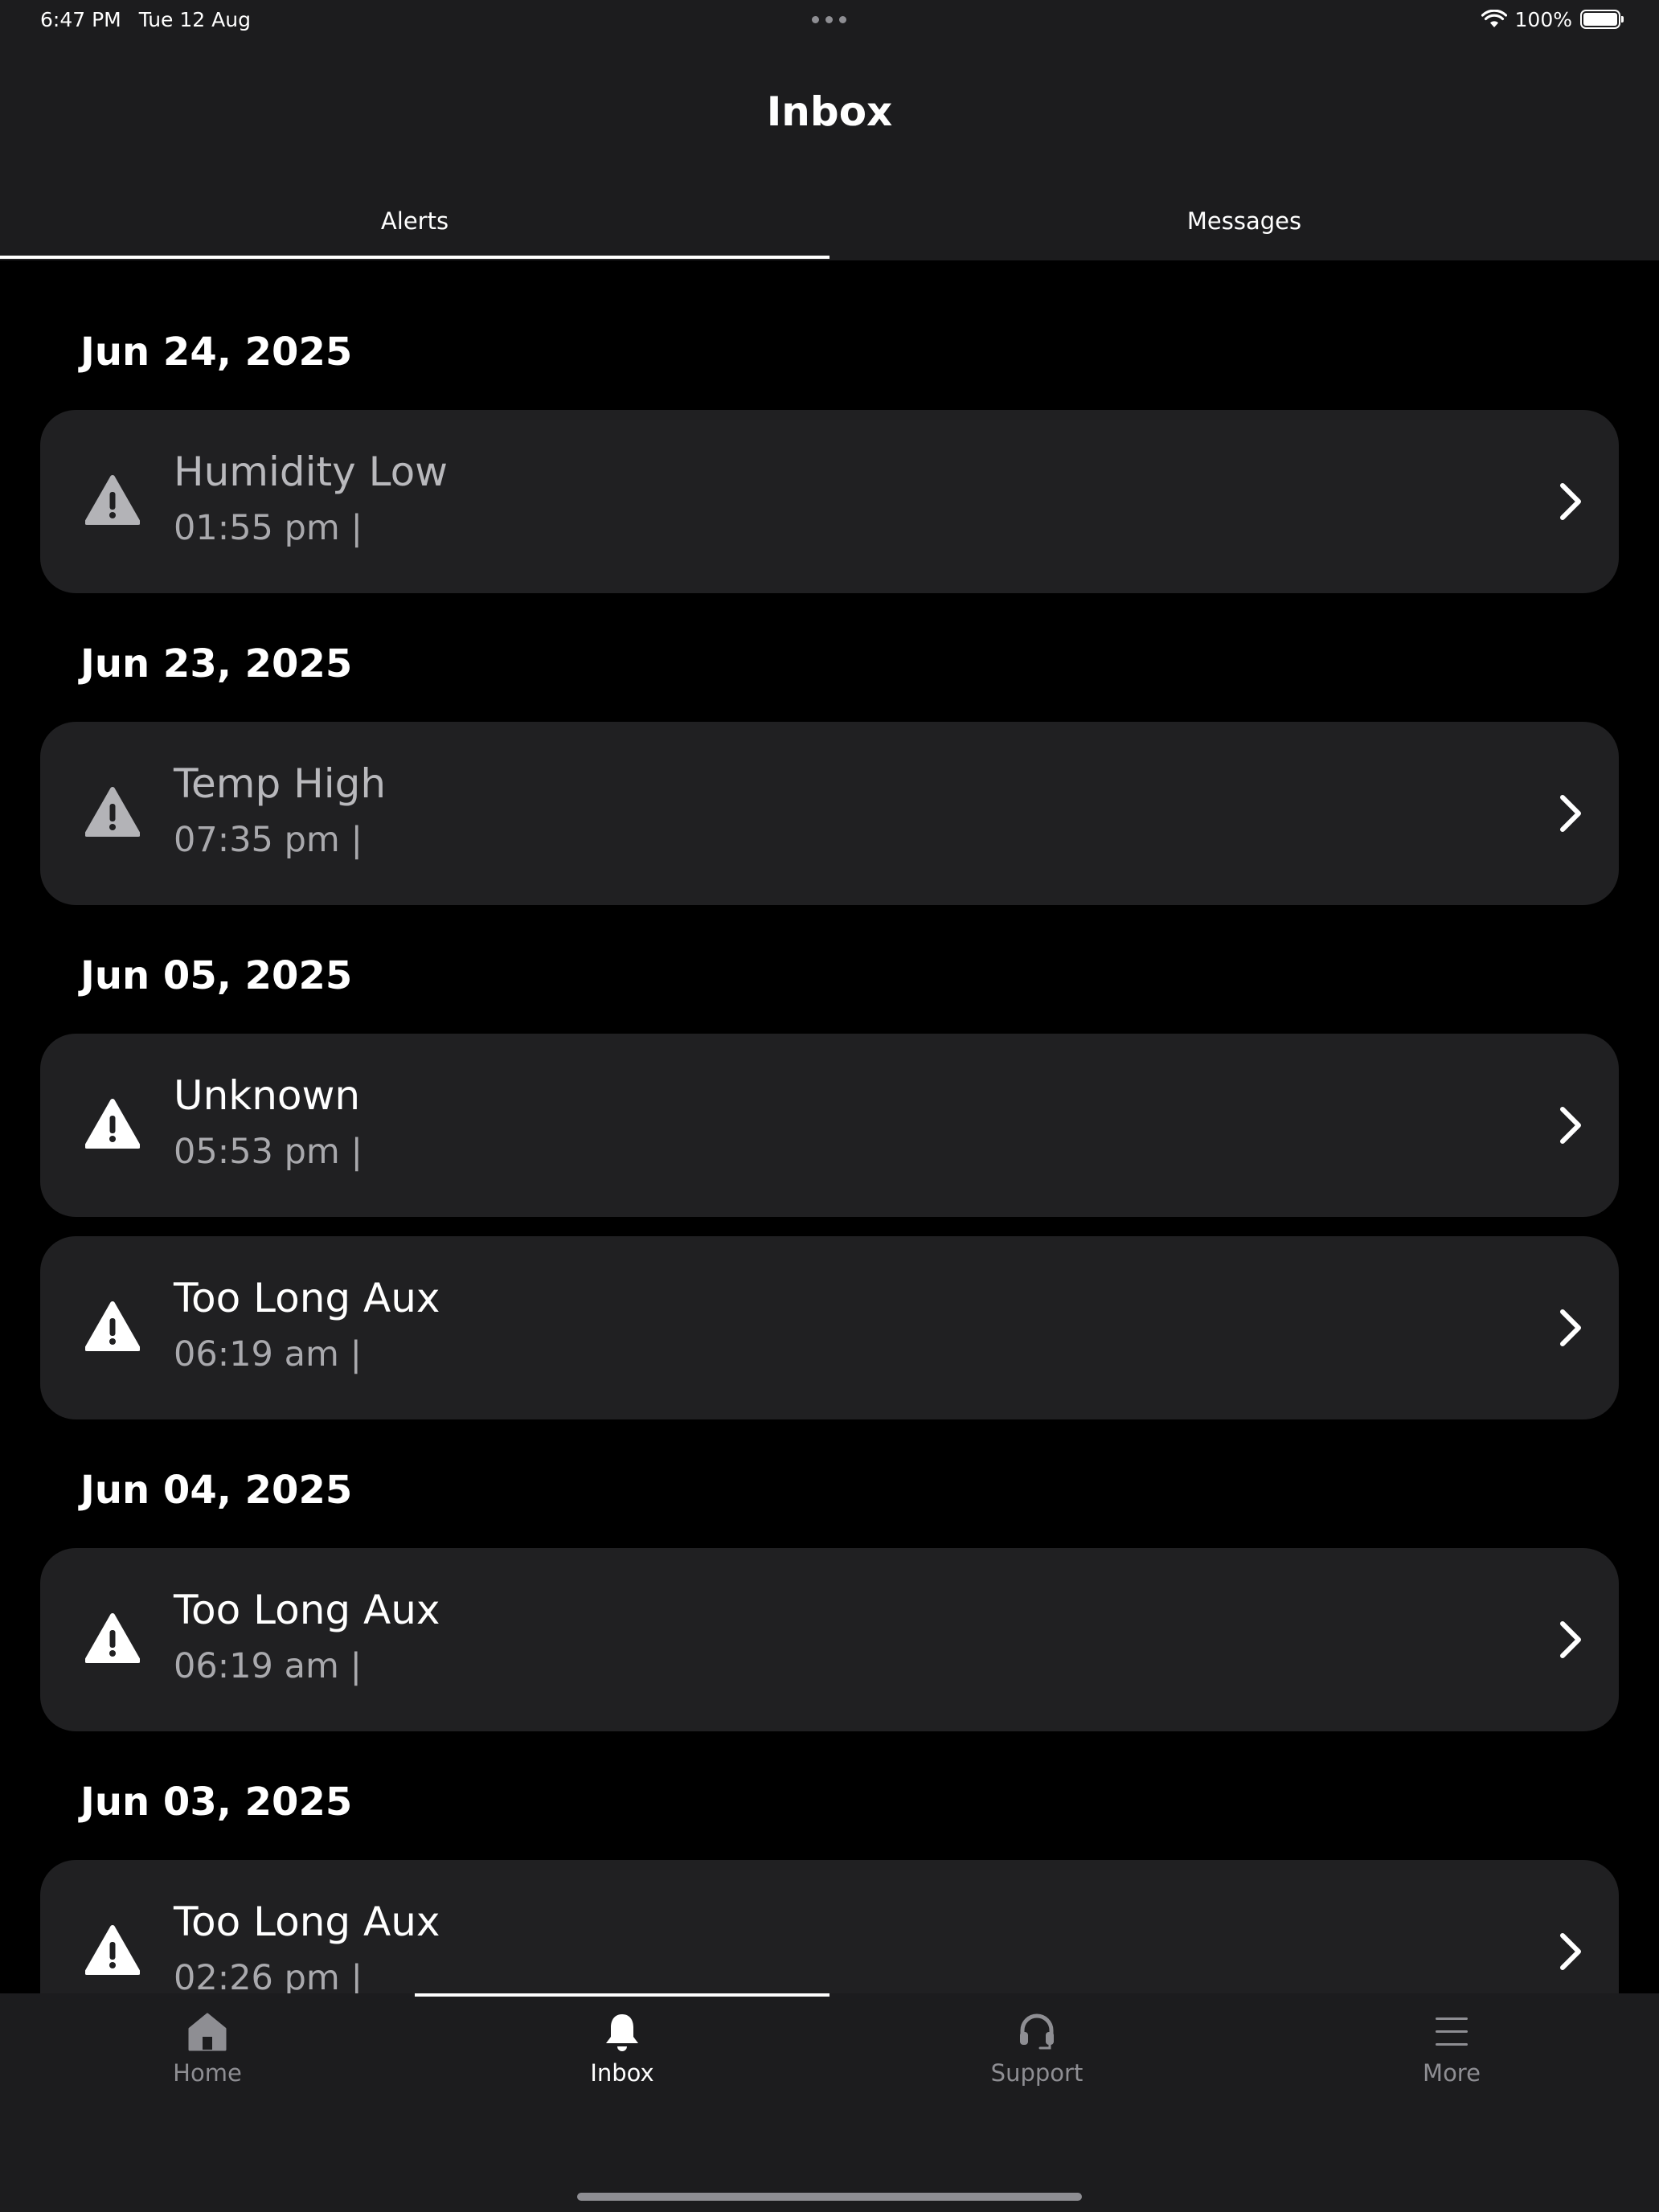  I want to click on battery-percent: 100%, so click(1543, 19).